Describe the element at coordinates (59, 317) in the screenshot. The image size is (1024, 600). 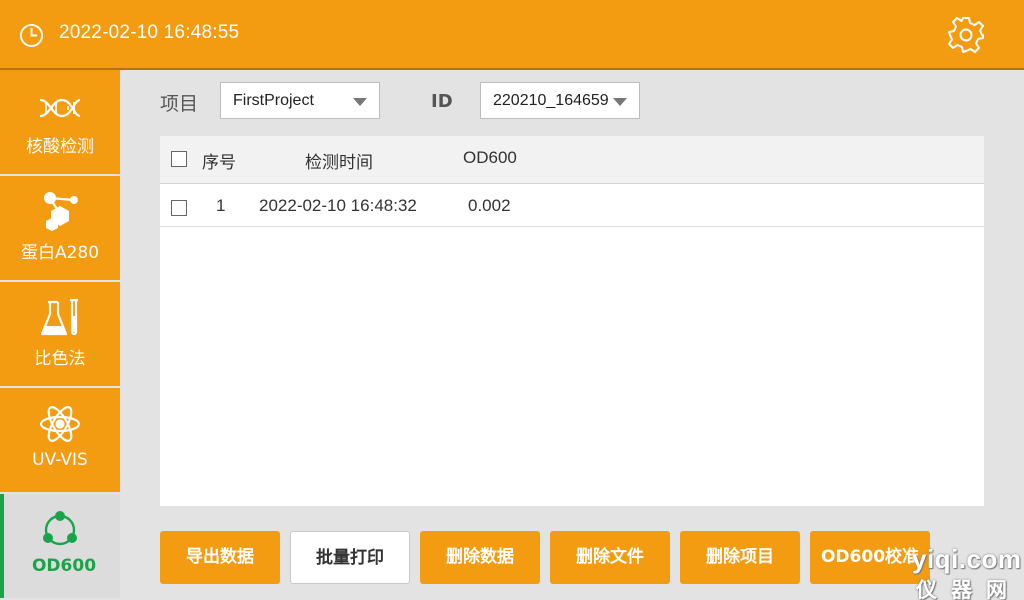
I see `flask-icon` at that location.